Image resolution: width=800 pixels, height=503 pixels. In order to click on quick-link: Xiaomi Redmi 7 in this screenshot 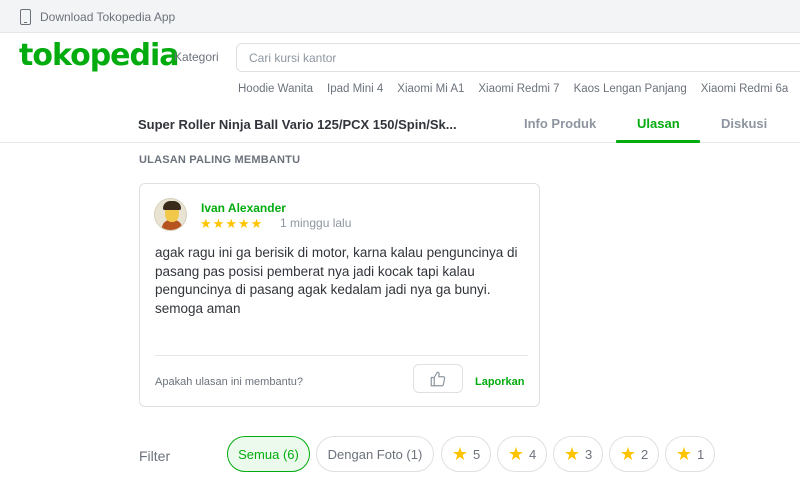, I will do `click(518, 89)`.